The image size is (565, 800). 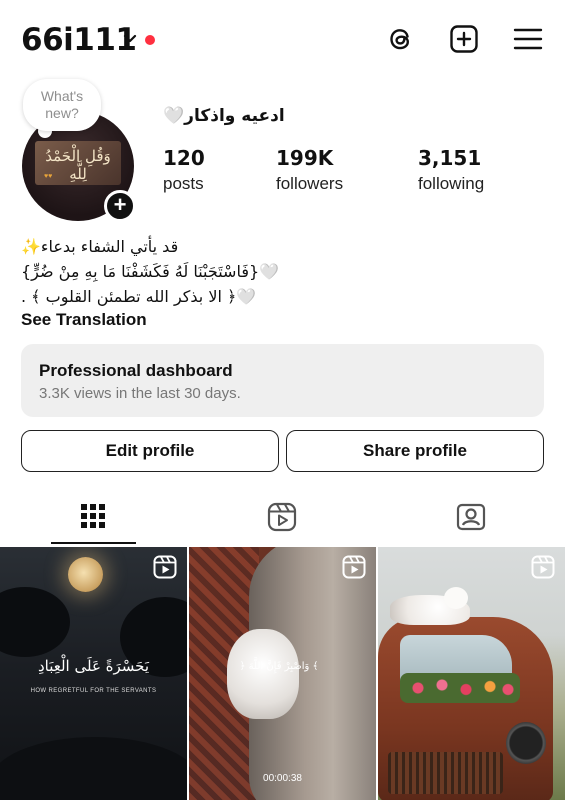 I want to click on username-switcher: 66i111, so click(x=79, y=40).